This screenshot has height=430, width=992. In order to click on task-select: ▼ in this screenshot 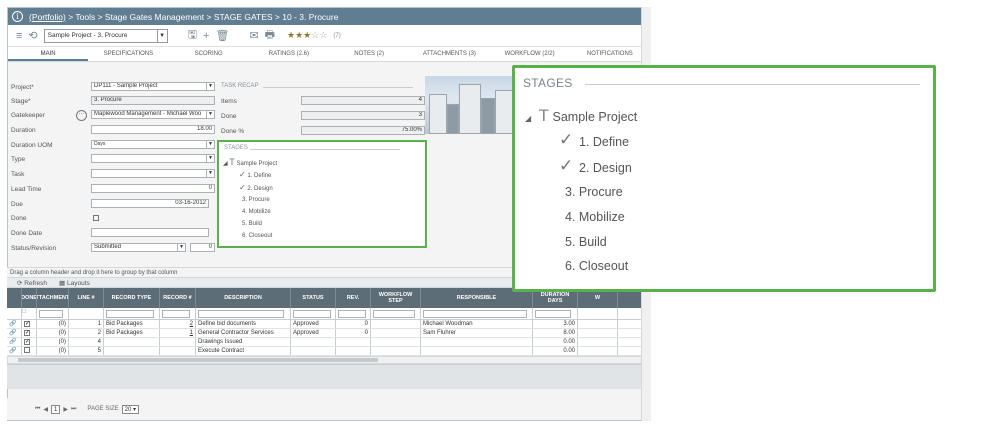, I will do `click(153, 173)`.